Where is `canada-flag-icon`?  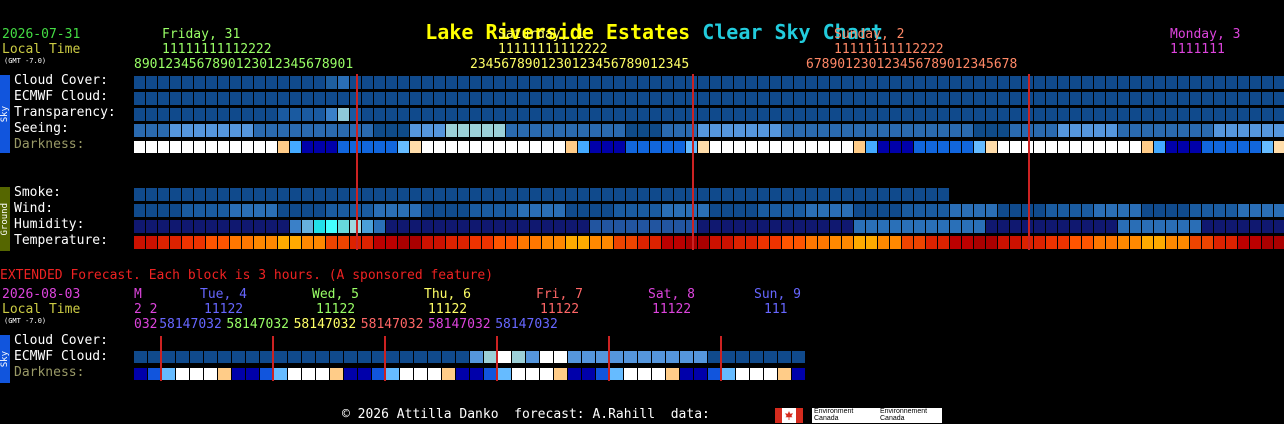
canada-flag-icon is located at coordinates (789, 415).